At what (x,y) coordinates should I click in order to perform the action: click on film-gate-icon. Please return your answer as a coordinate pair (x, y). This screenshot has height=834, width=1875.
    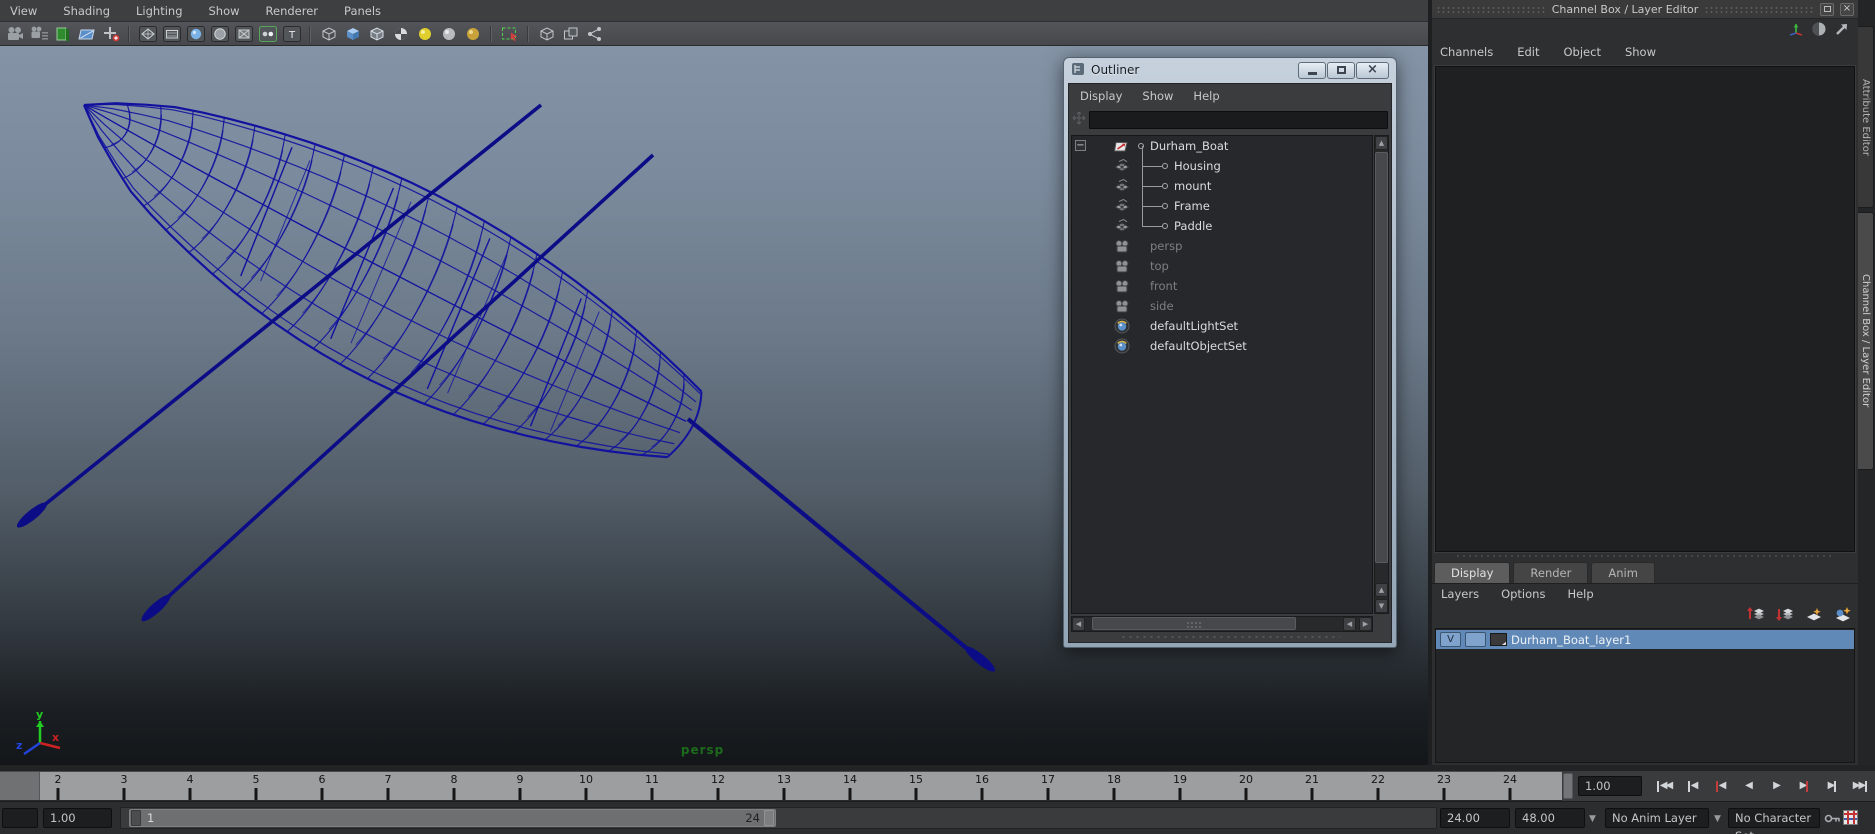
    Looking at the image, I should click on (172, 34).